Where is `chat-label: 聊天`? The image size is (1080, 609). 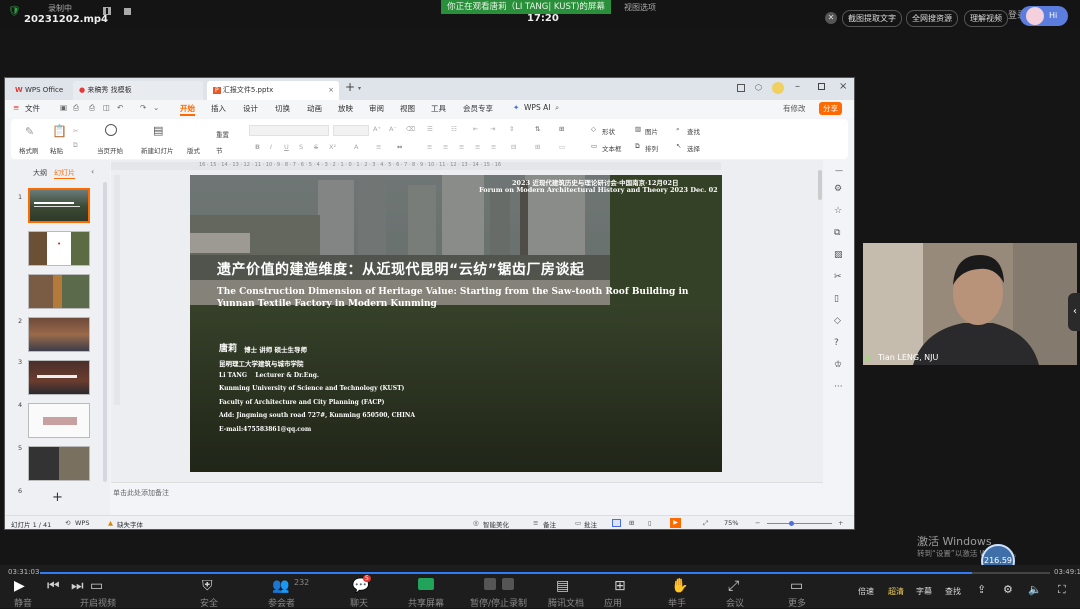
chat-label: 聊天 is located at coordinates (359, 602).